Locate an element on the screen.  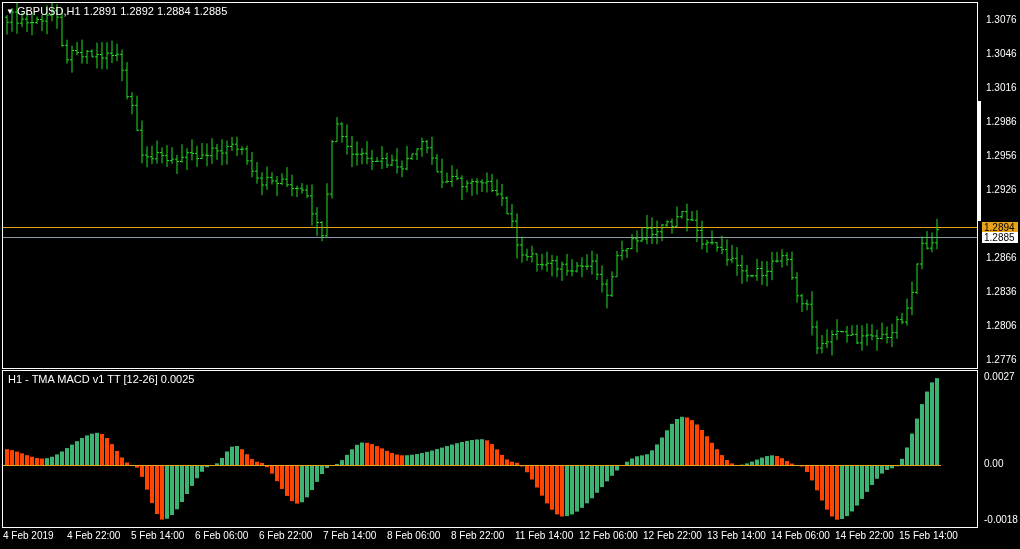
price-tick-label: 1.2926 is located at coordinates (1001, 190).